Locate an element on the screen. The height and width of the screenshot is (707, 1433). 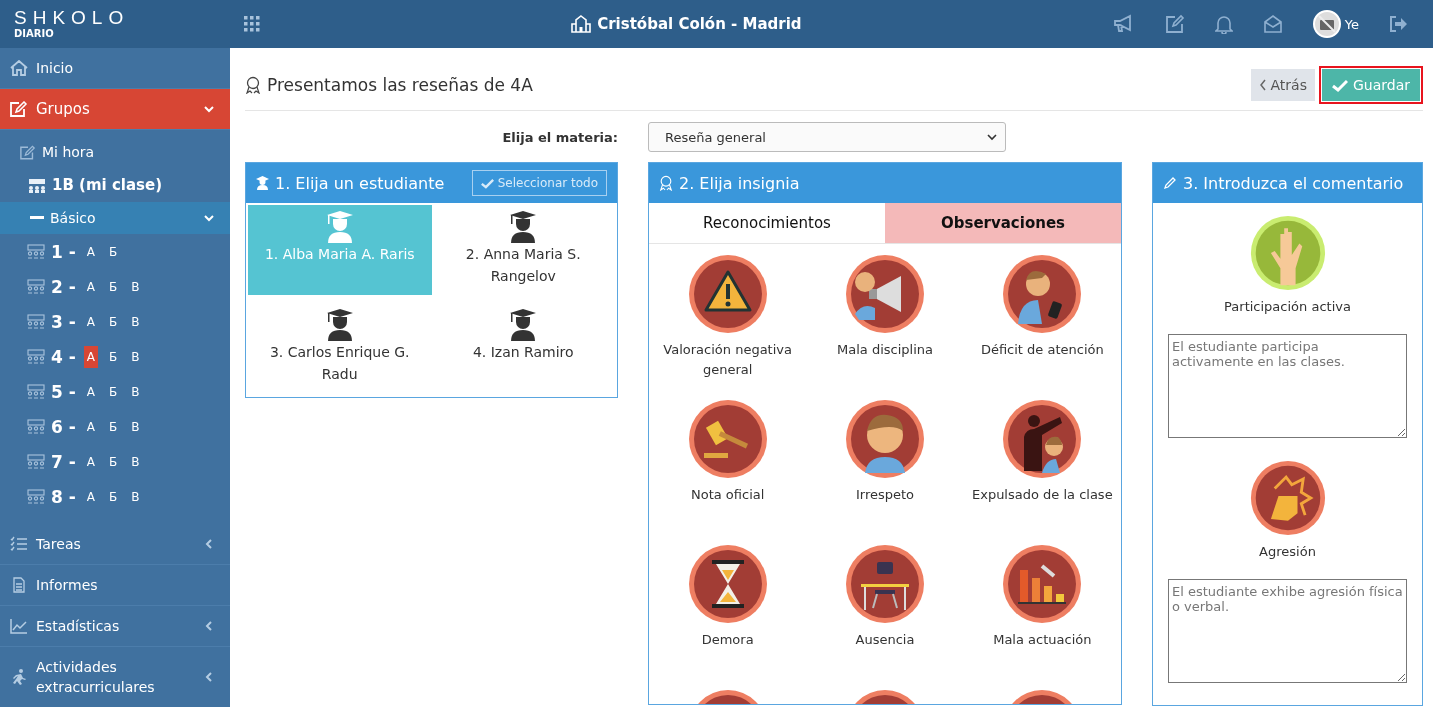
sidebar-item: Grupos is located at coordinates (115, 109).